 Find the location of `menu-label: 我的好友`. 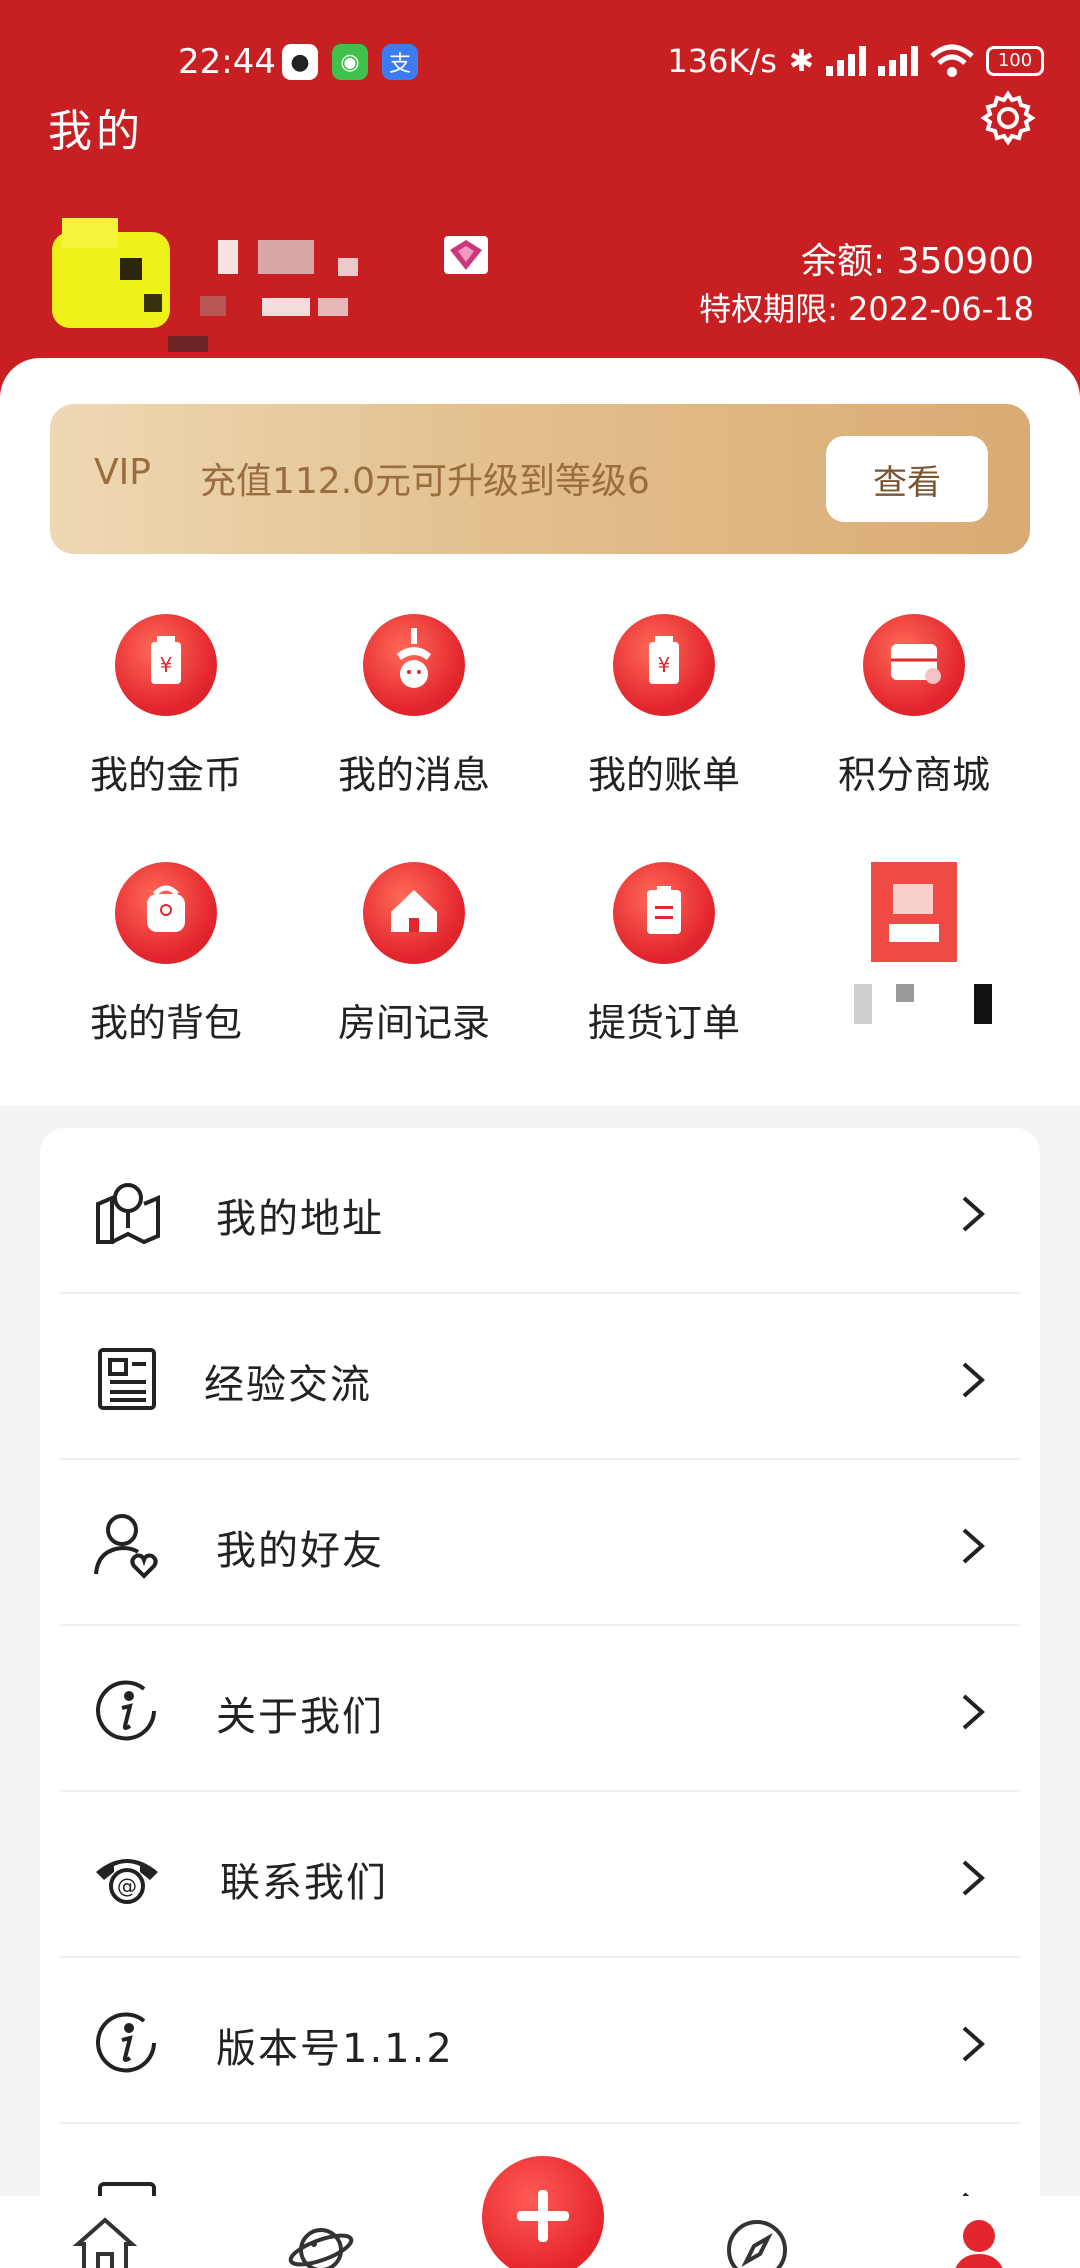

menu-label: 我的好友 is located at coordinates (300, 1551).